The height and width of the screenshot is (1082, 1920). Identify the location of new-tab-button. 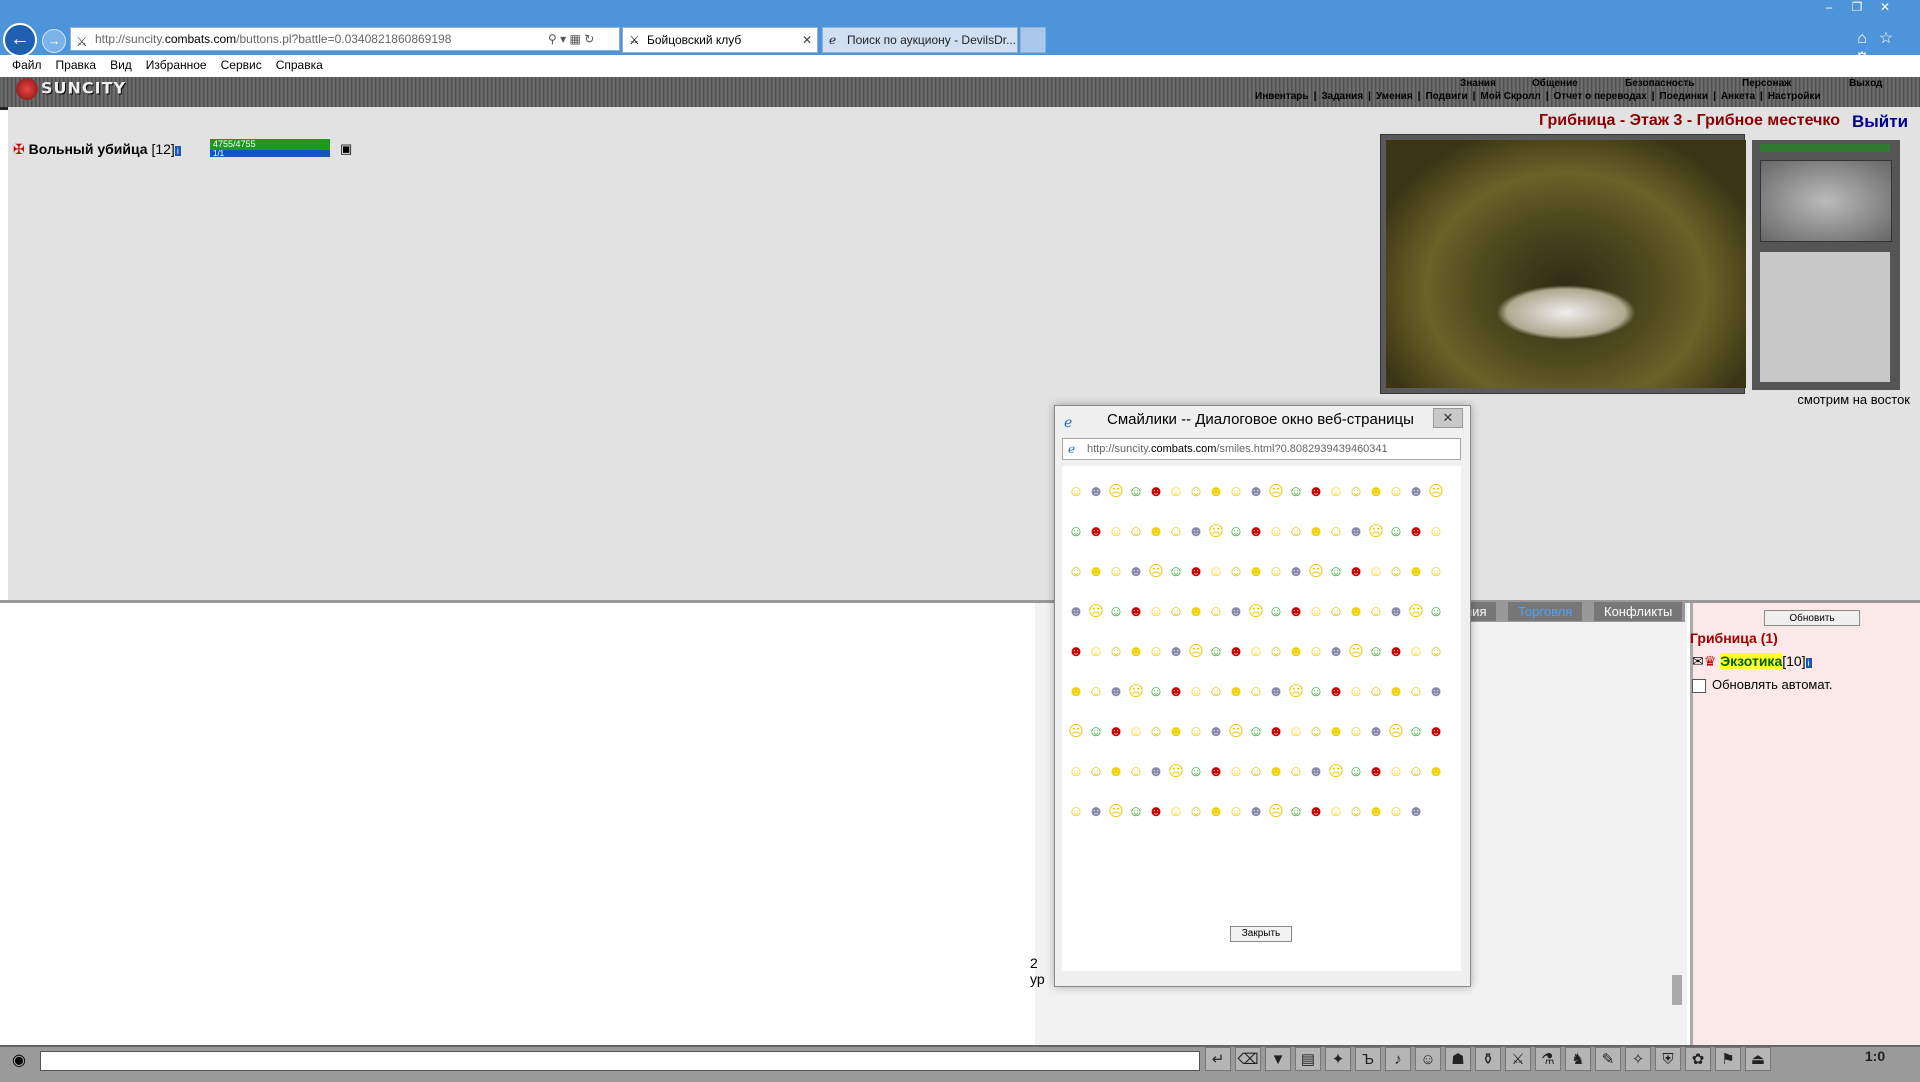
(1033, 40).